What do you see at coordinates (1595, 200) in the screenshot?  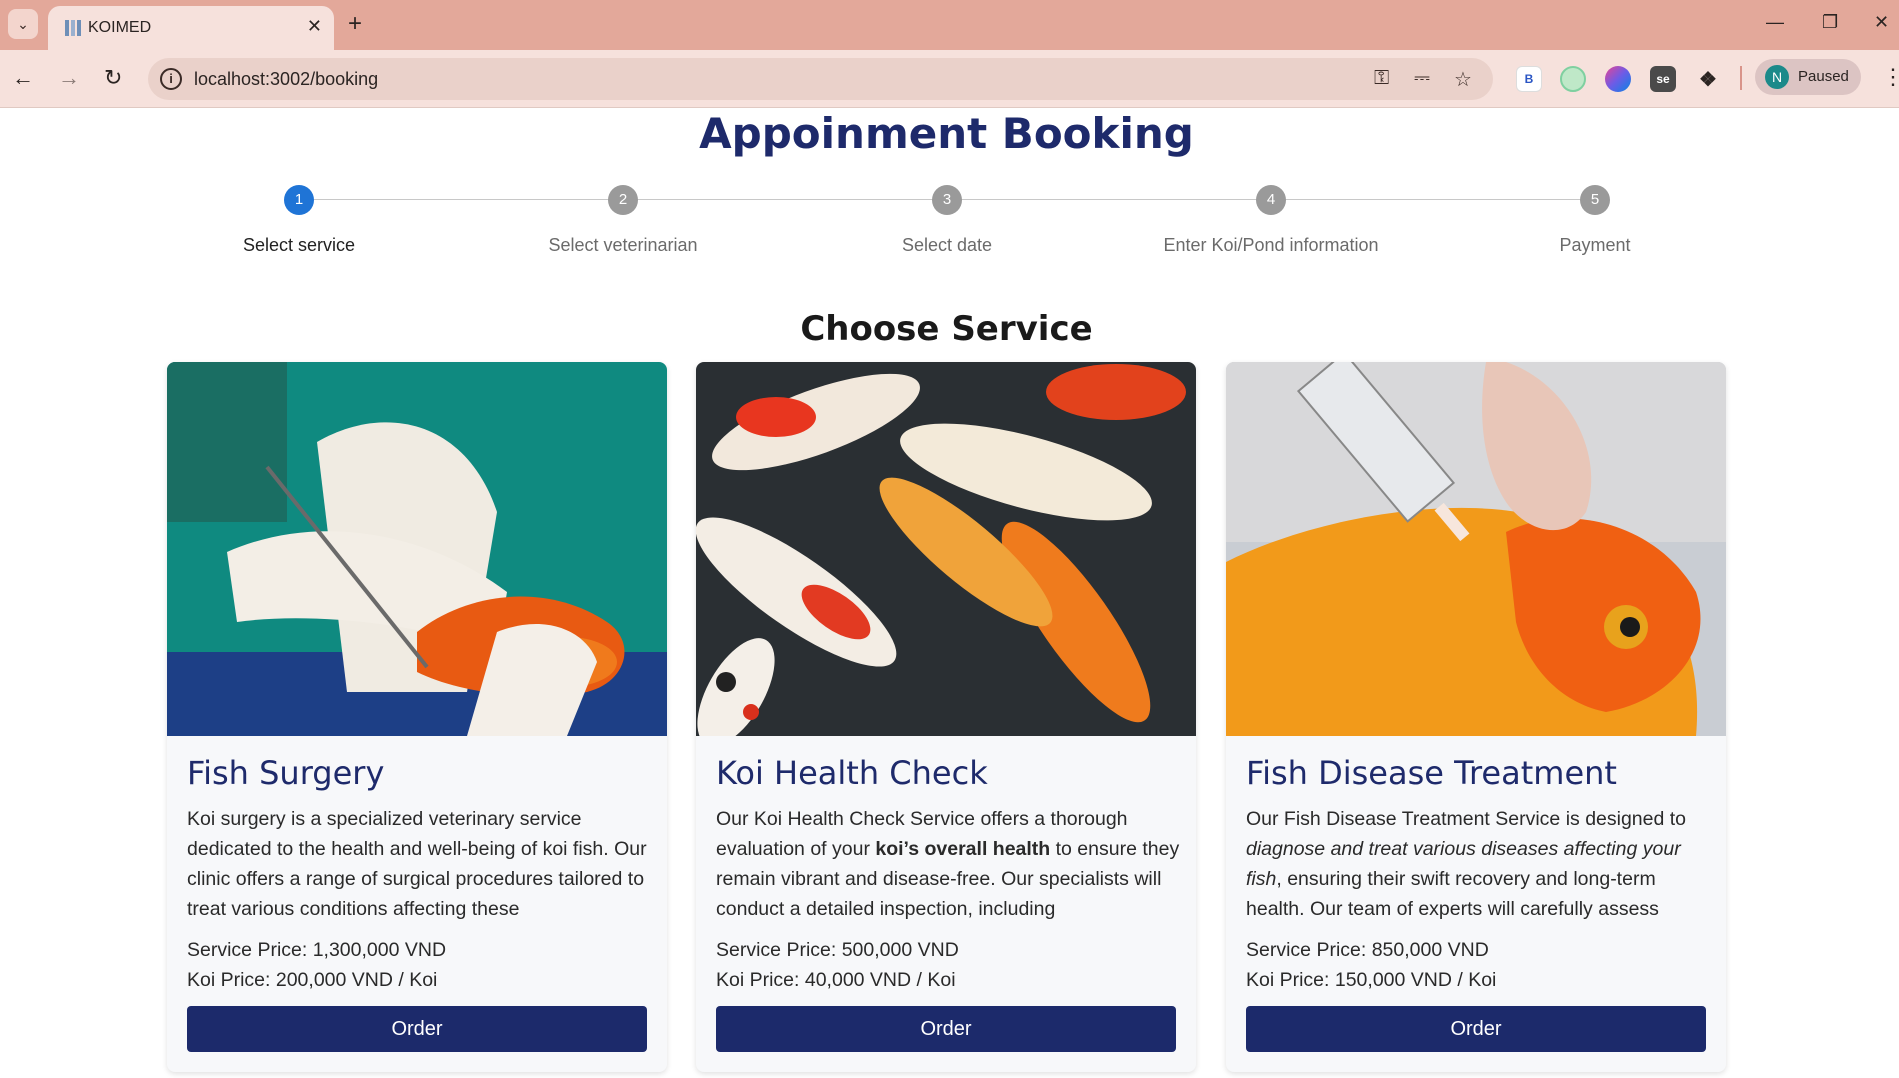 I see `step-5-indicator: 5` at bounding box center [1595, 200].